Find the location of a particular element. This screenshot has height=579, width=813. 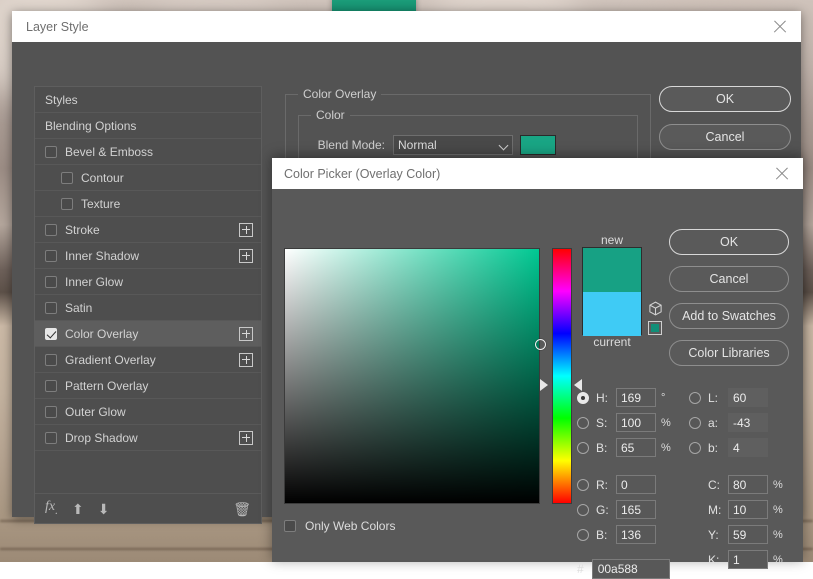

hex-input: 00a588 is located at coordinates (631, 569).